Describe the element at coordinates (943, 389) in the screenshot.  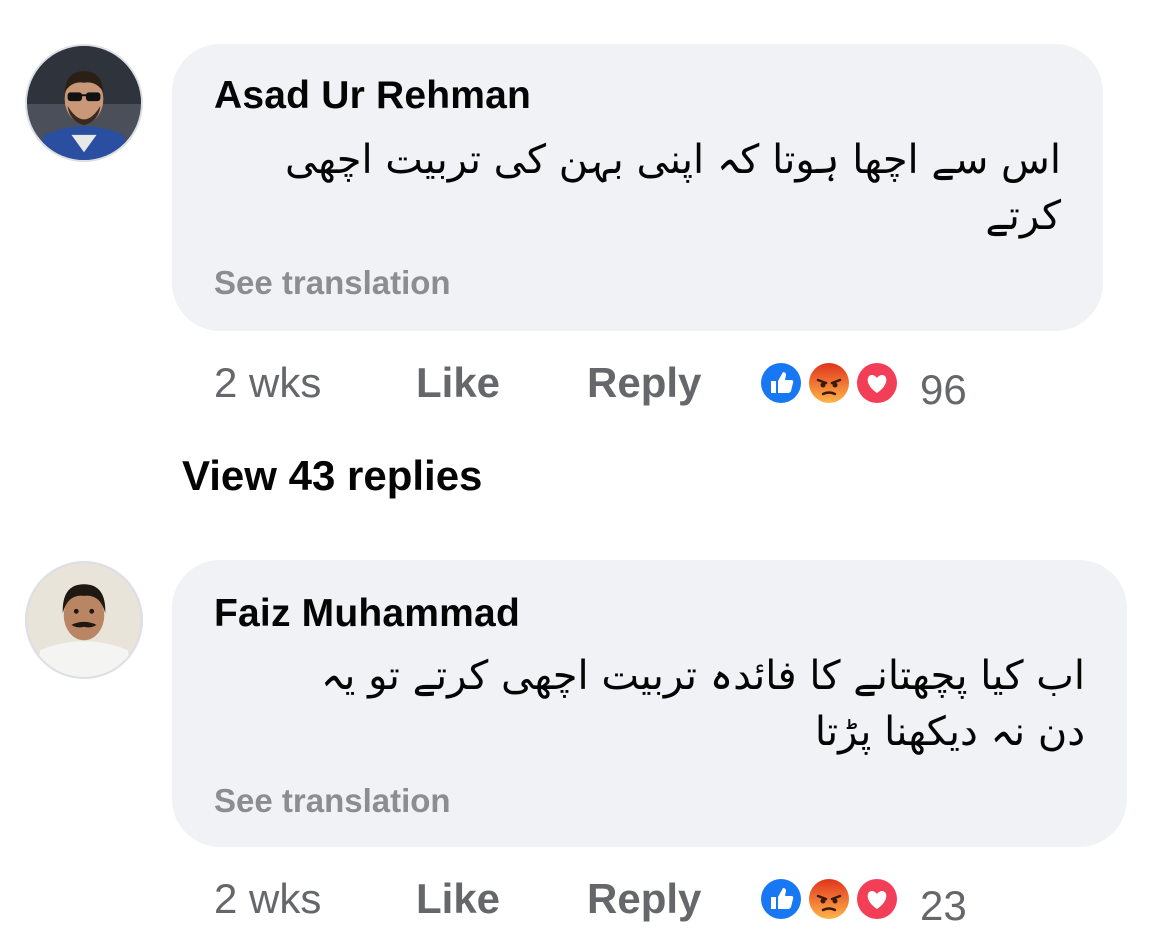
I see `reaction-count: 96` at that location.